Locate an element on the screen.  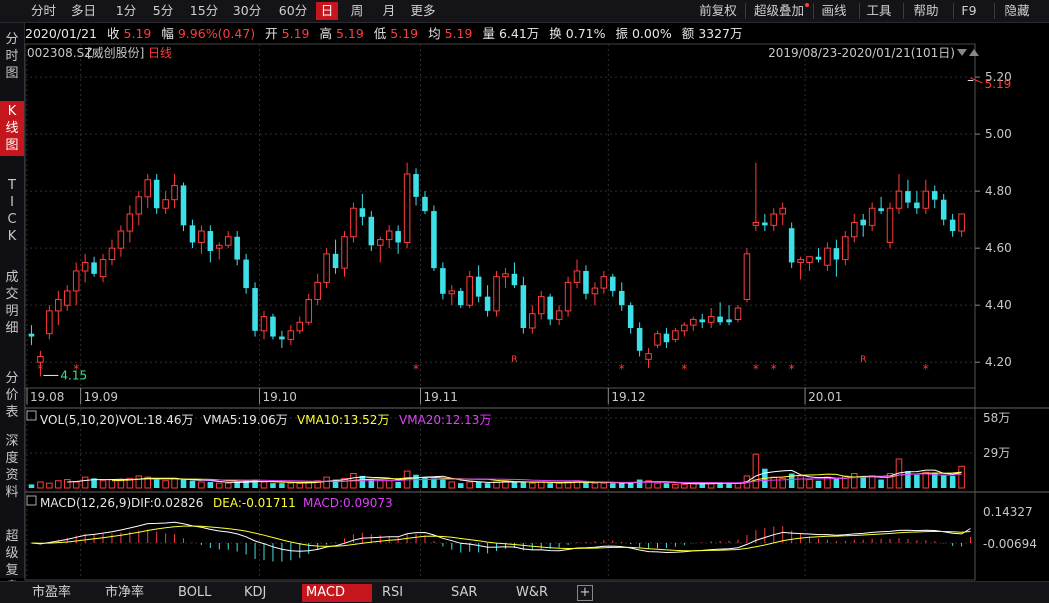
macd-label: MACD(12,26,9) is located at coordinates (85, 503).